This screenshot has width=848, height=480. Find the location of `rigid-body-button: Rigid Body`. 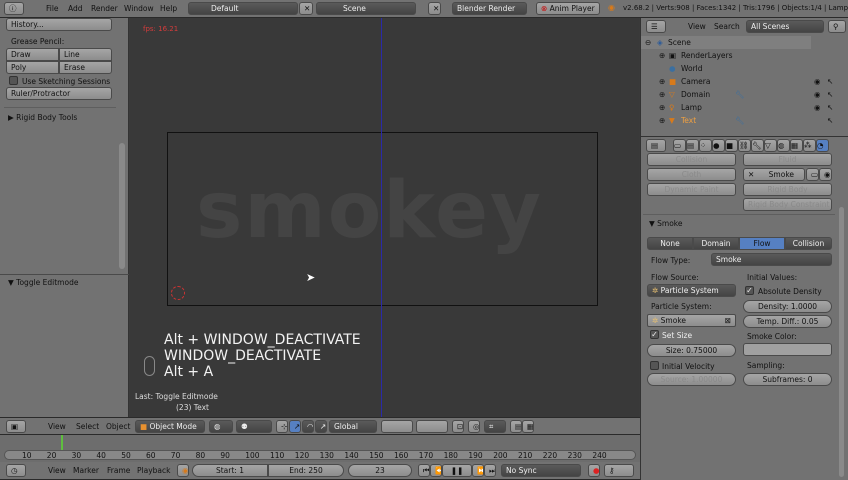

rigid-body-button: Rigid Body is located at coordinates (787, 189).